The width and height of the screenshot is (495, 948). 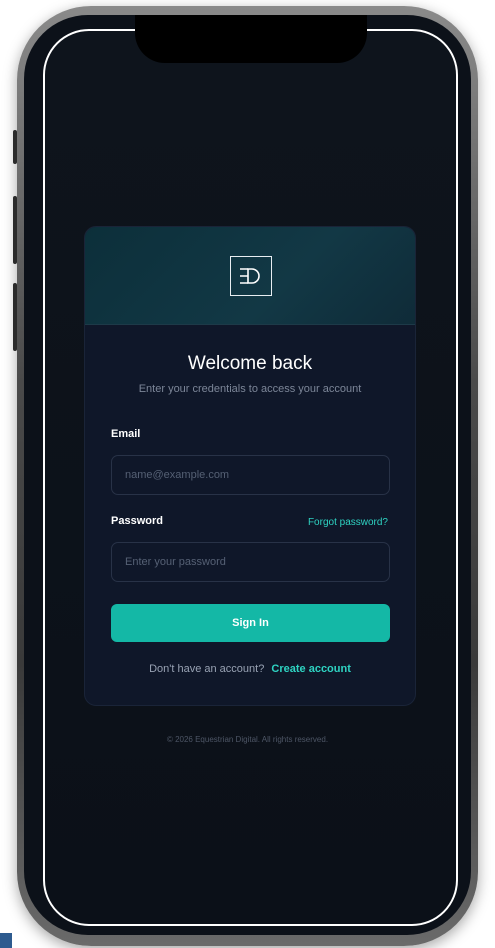 What do you see at coordinates (348, 522) in the screenshot?
I see `forgot-password-link: Forgot password?` at bounding box center [348, 522].